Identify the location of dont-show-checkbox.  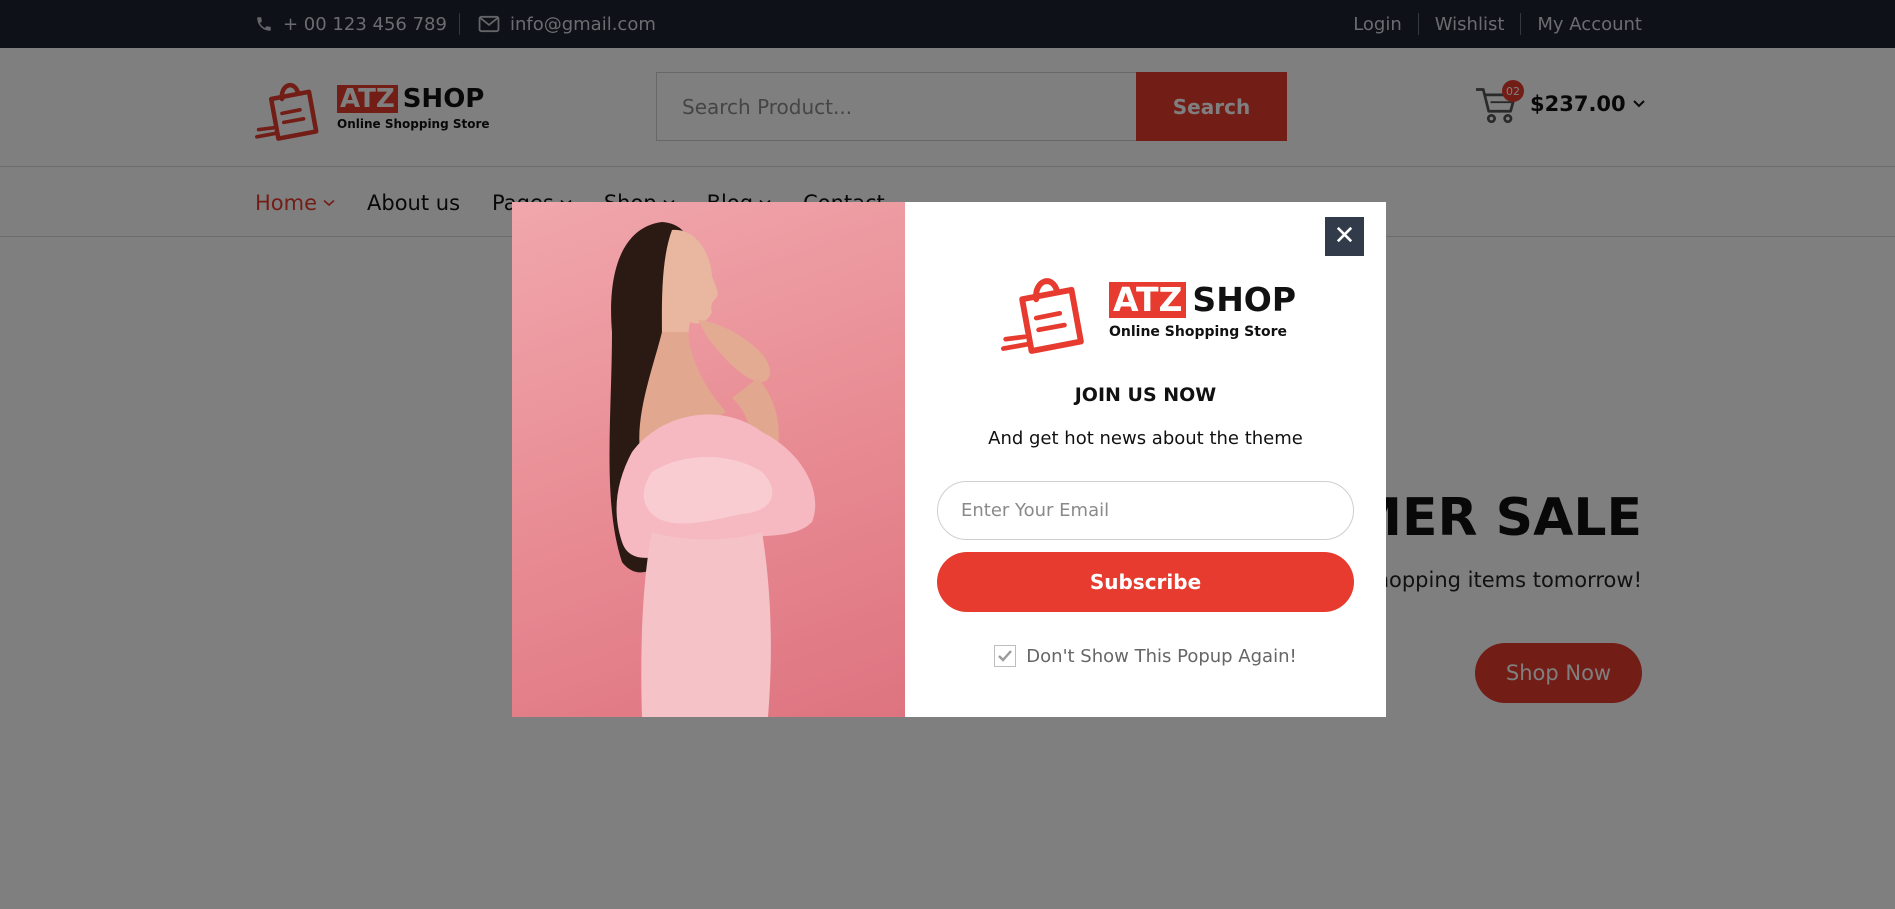
(1005, 656).